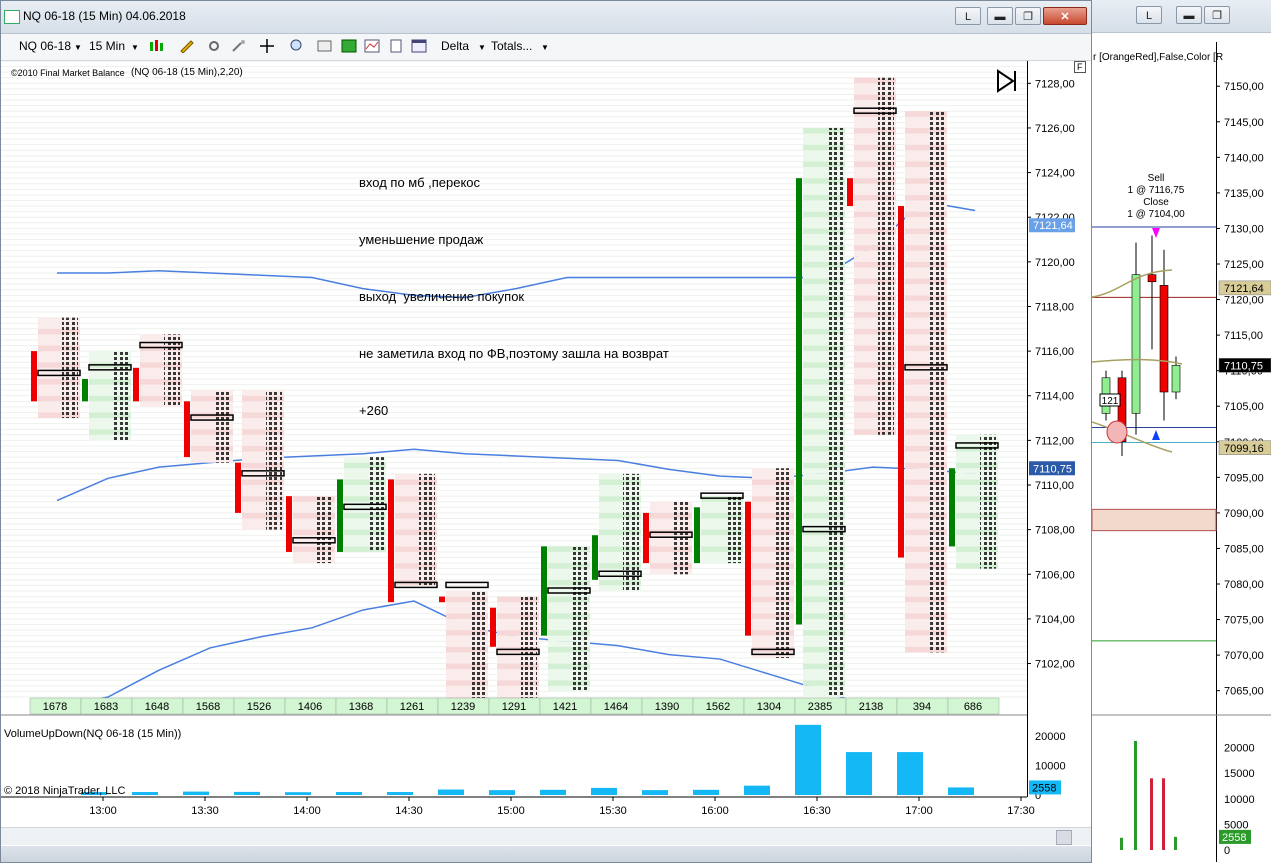  What do you see at coordinates (820, 707) in the screenshot?
I see `total-label: 2385` at bounding box center [820, 707].